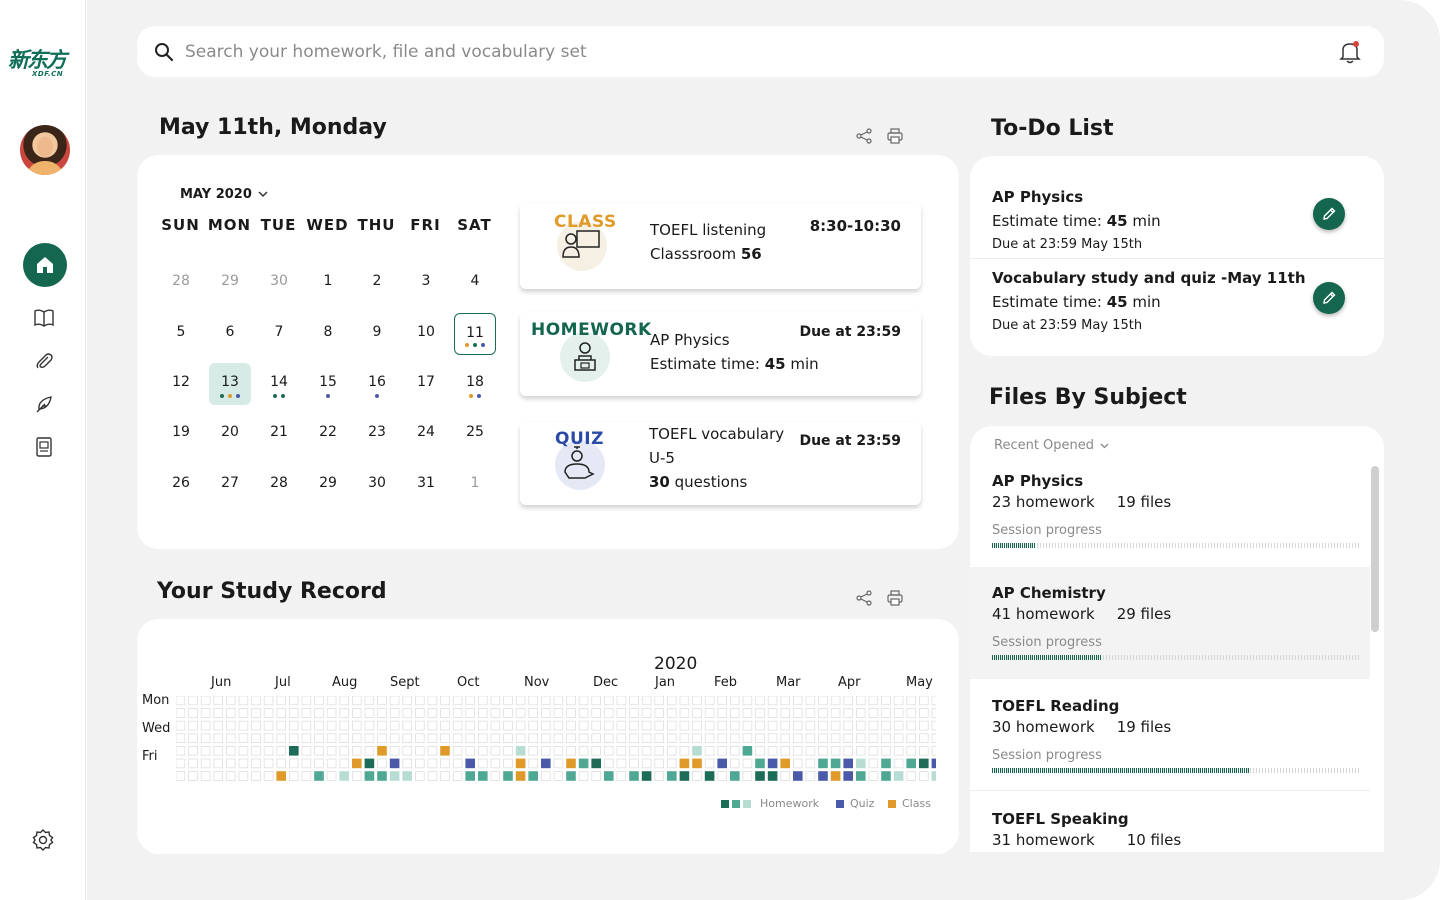  Describe the element at coordinates (475, 334) in the screenshot. I see `calendar-day: 11` at that location.